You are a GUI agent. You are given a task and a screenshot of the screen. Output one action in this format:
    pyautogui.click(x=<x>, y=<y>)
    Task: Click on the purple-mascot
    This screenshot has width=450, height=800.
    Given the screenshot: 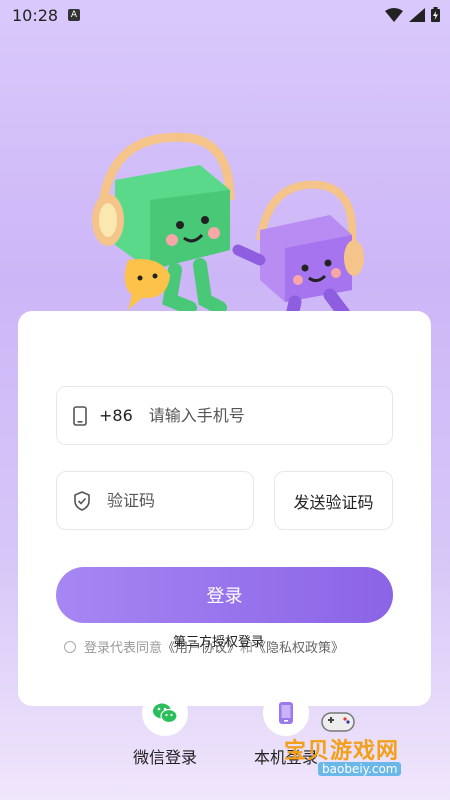 What is the action you would take?
    pyautogui.click(x=292, y=273)
    